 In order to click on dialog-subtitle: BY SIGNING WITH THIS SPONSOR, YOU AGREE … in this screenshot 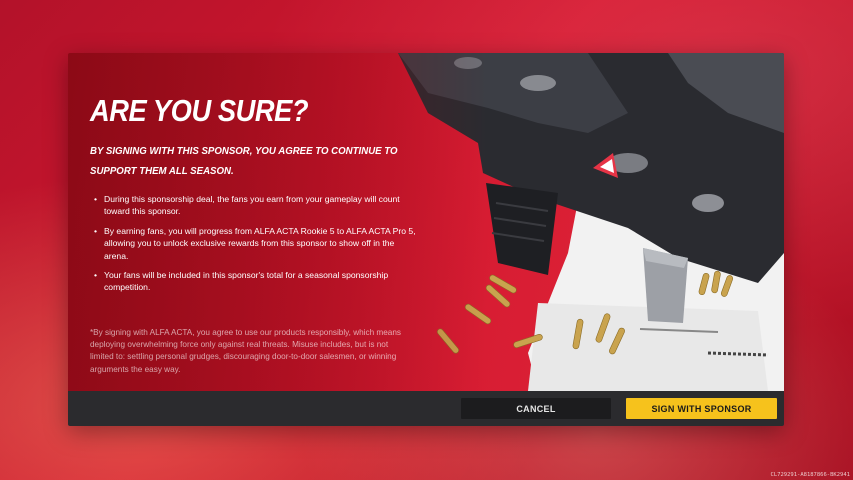, I will do `click(244, 161)`.